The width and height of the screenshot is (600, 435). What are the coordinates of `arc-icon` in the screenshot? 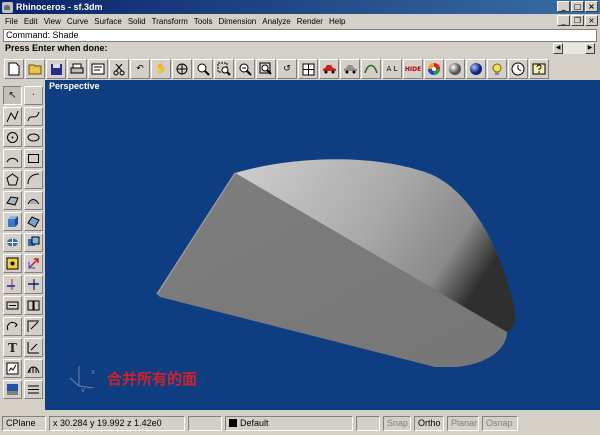 It's located at (12, 158).